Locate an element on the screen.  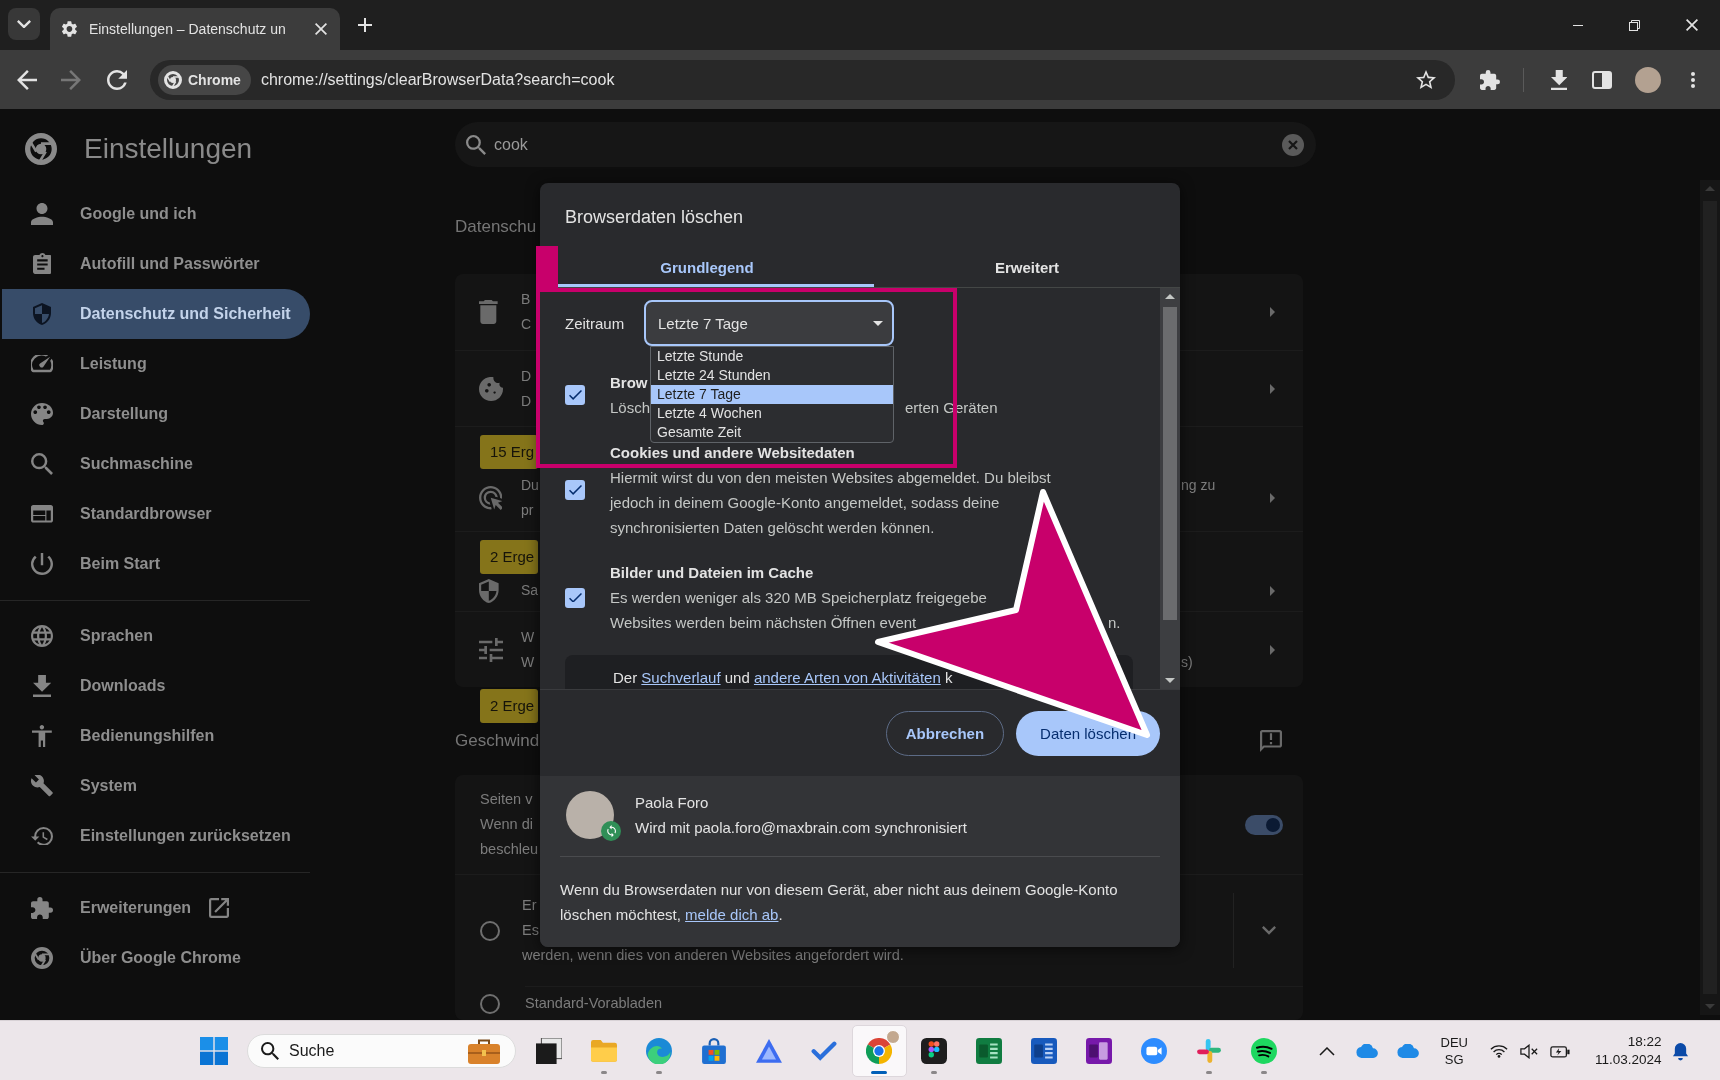
shapes-icon is located at coordinates (934, 1051).